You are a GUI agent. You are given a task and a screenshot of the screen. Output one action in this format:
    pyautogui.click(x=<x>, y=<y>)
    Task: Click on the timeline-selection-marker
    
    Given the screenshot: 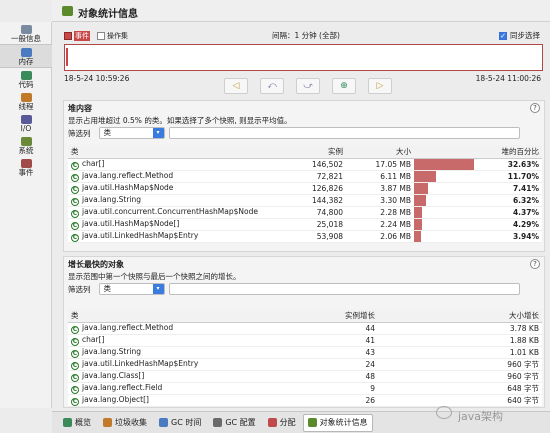 What is the action you would take?
    pyautogui.click(x=67, y=57)
    